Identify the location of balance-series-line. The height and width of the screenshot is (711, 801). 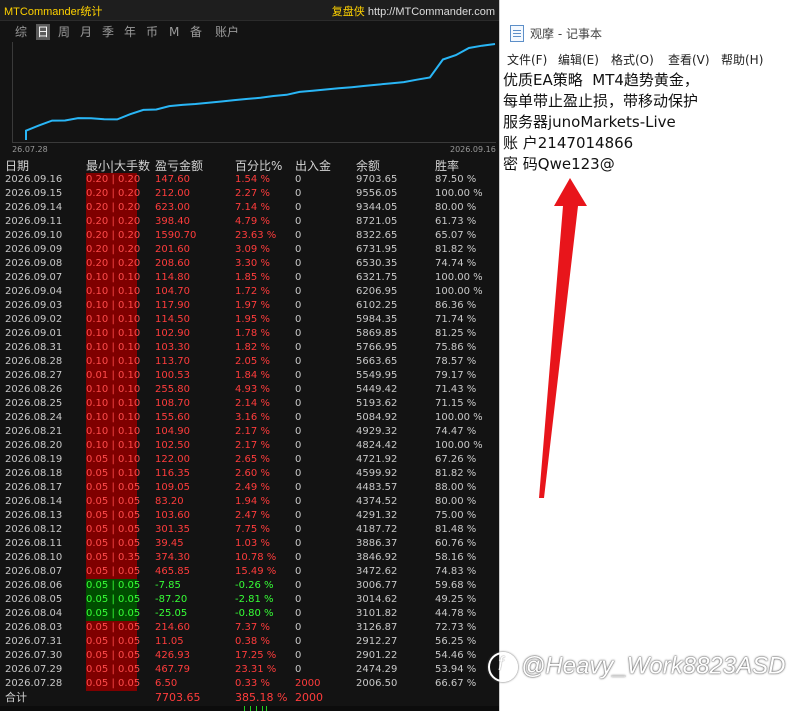
(260, 91).